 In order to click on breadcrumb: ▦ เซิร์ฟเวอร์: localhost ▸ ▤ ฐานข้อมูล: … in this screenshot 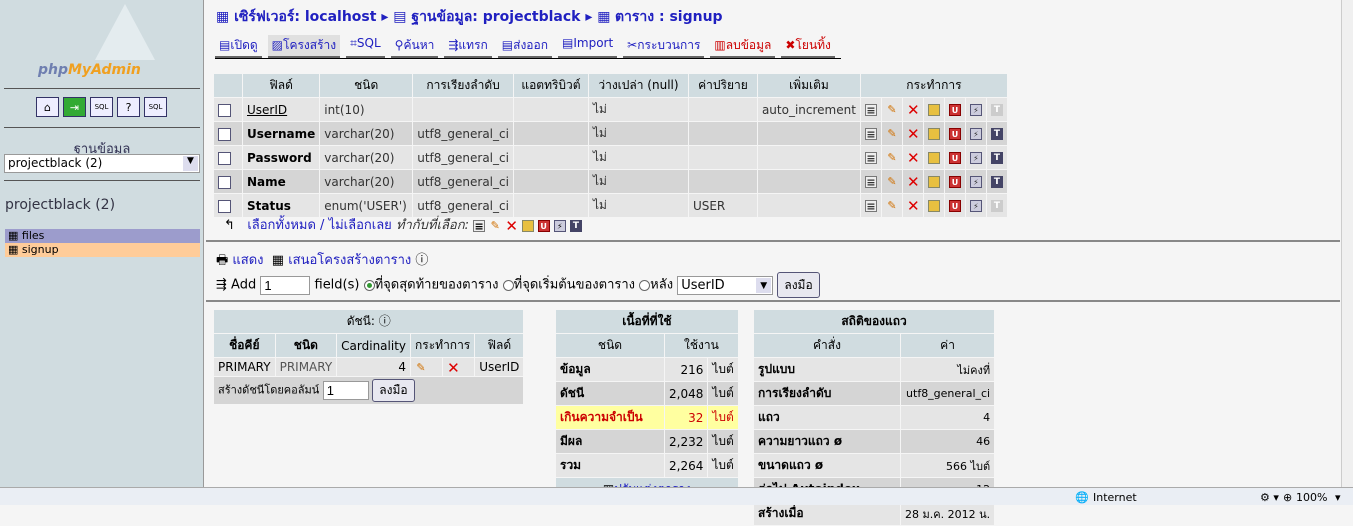, I will do `click(469, 17)`.